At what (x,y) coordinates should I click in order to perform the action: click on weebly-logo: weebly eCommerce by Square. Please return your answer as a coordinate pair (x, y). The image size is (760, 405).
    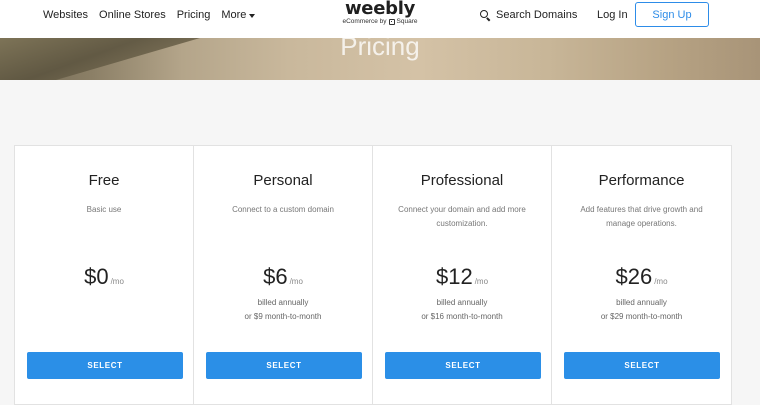
    Looking at the image, I should click on (380, 12).